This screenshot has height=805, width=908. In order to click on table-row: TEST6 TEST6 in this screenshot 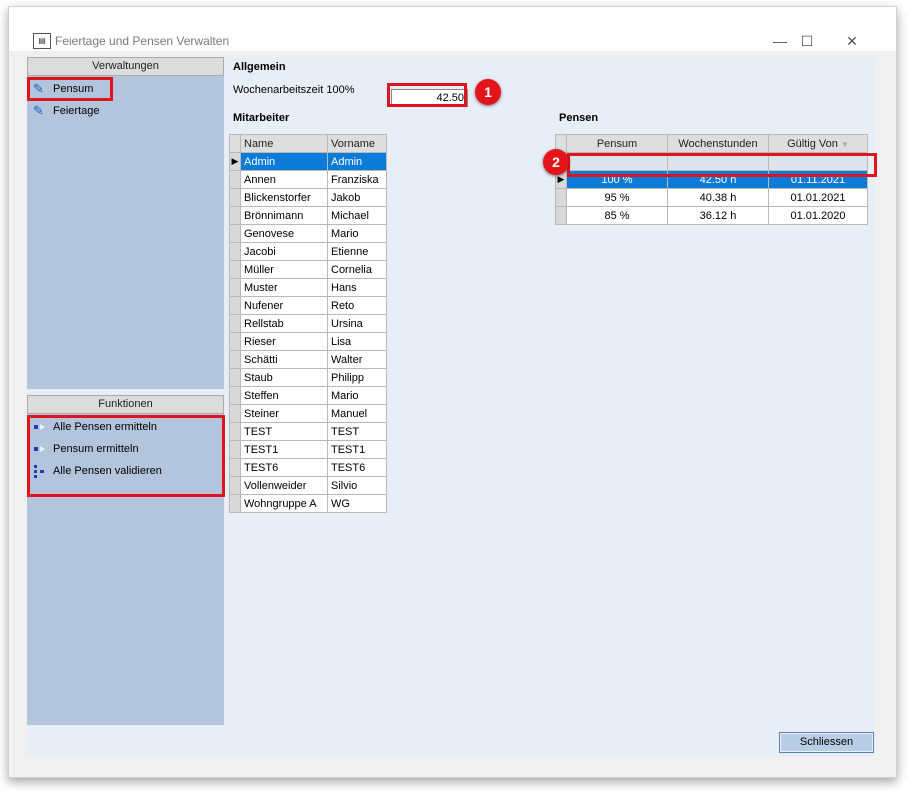, I will do `click(308, 467)`.